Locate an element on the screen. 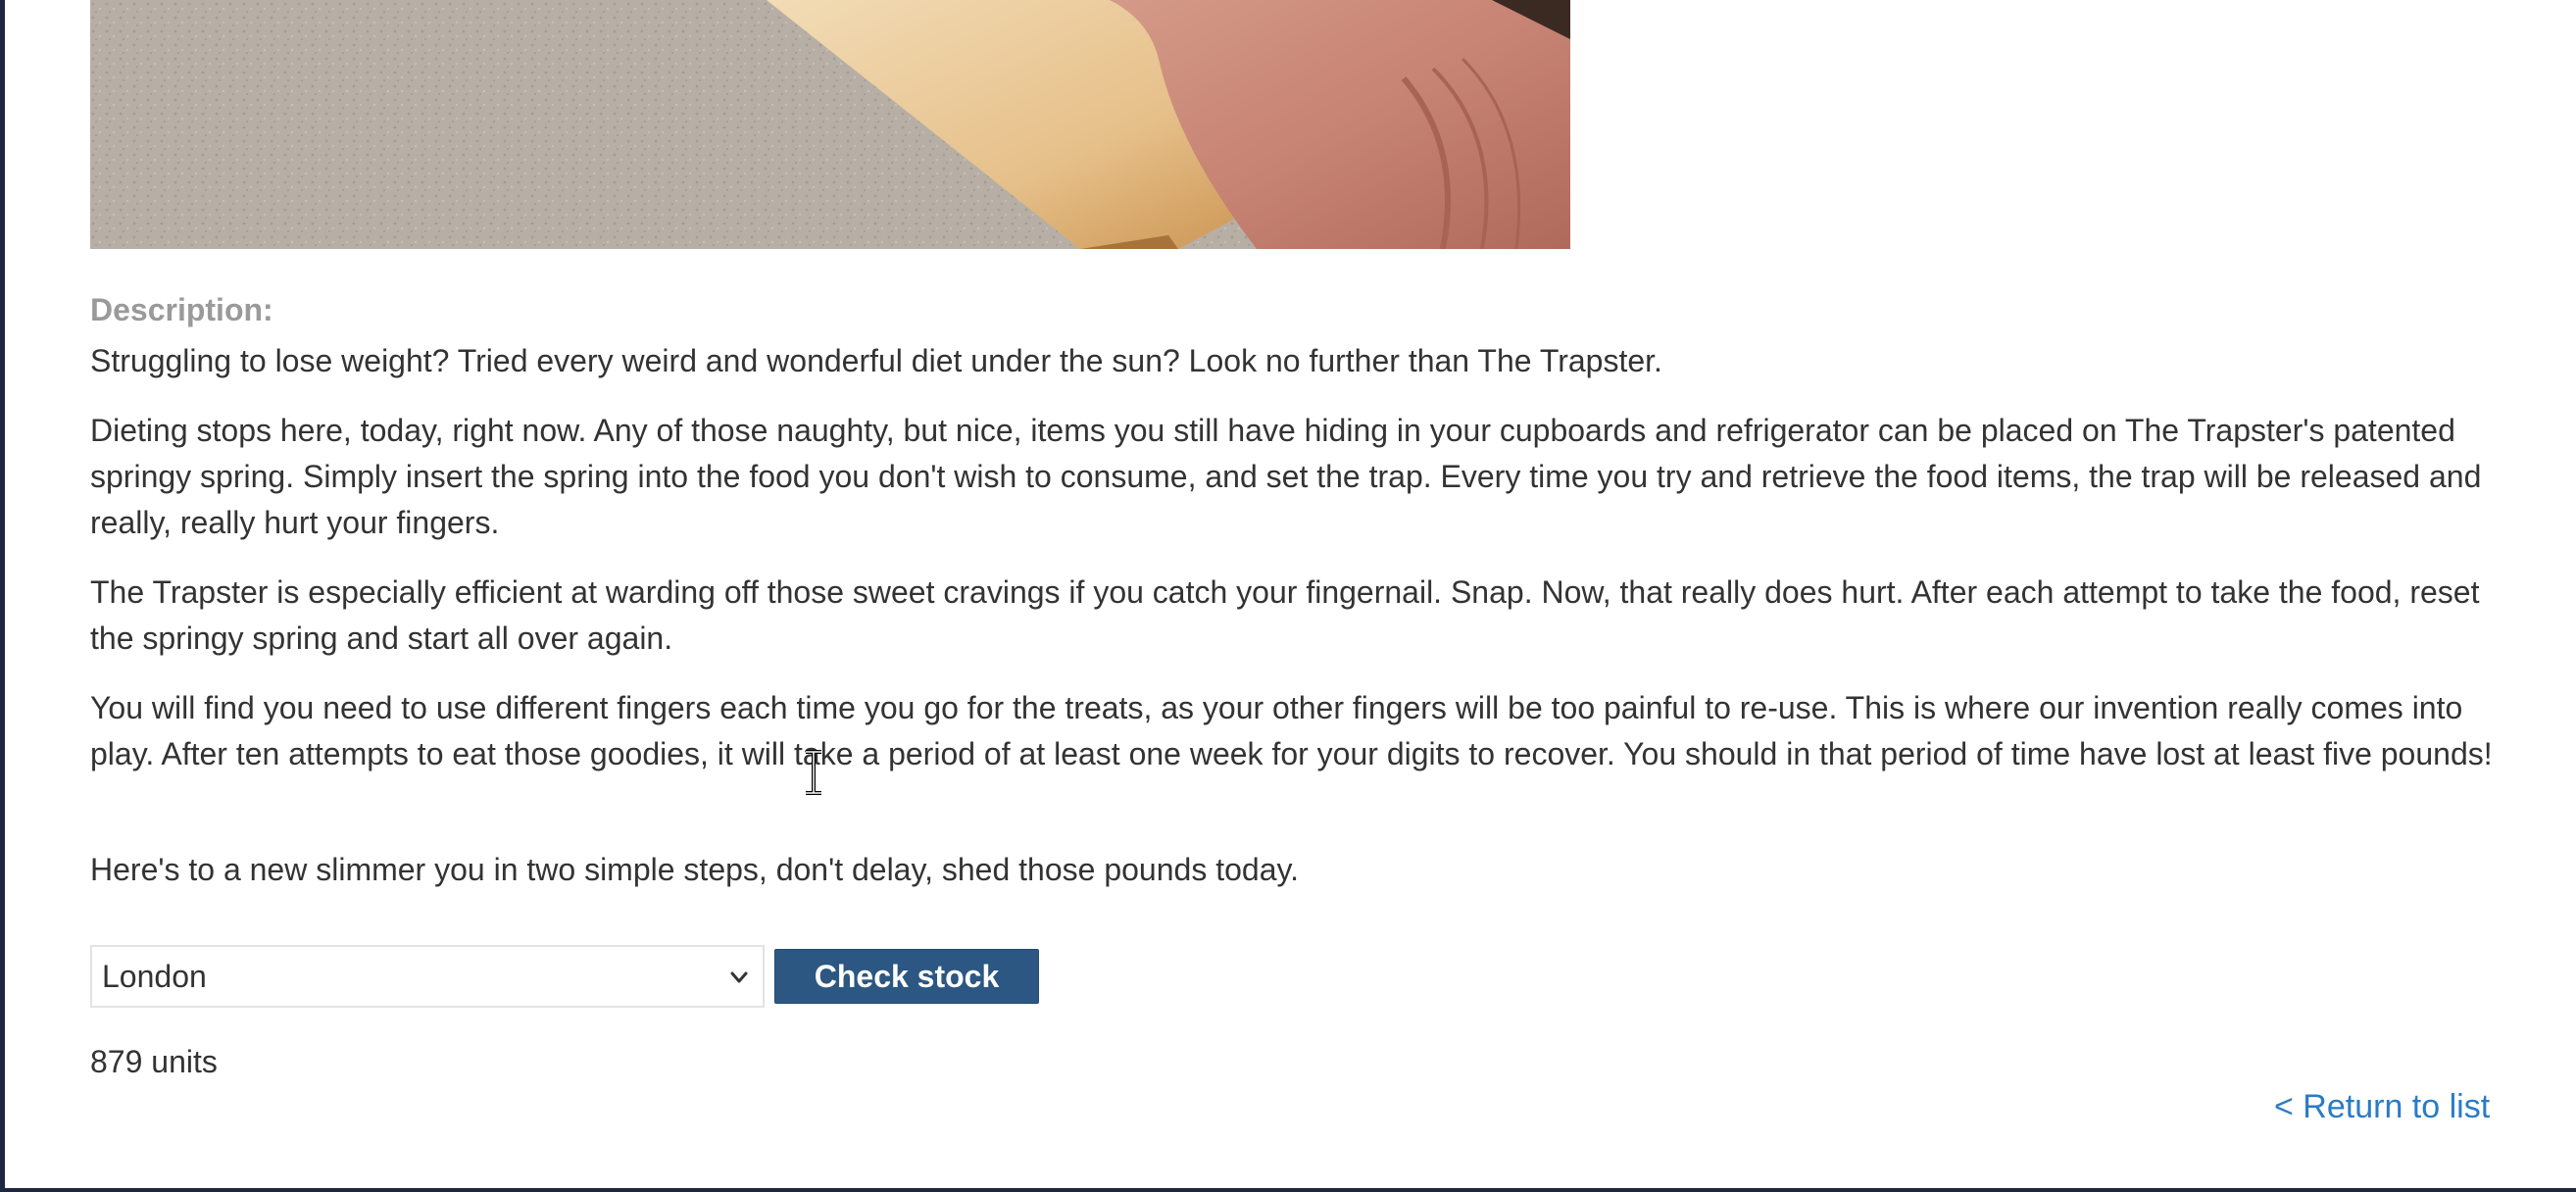 Image resolution: width=2576 pixels, height=1192 pixels. product-image is located at coordinates (830, 125).